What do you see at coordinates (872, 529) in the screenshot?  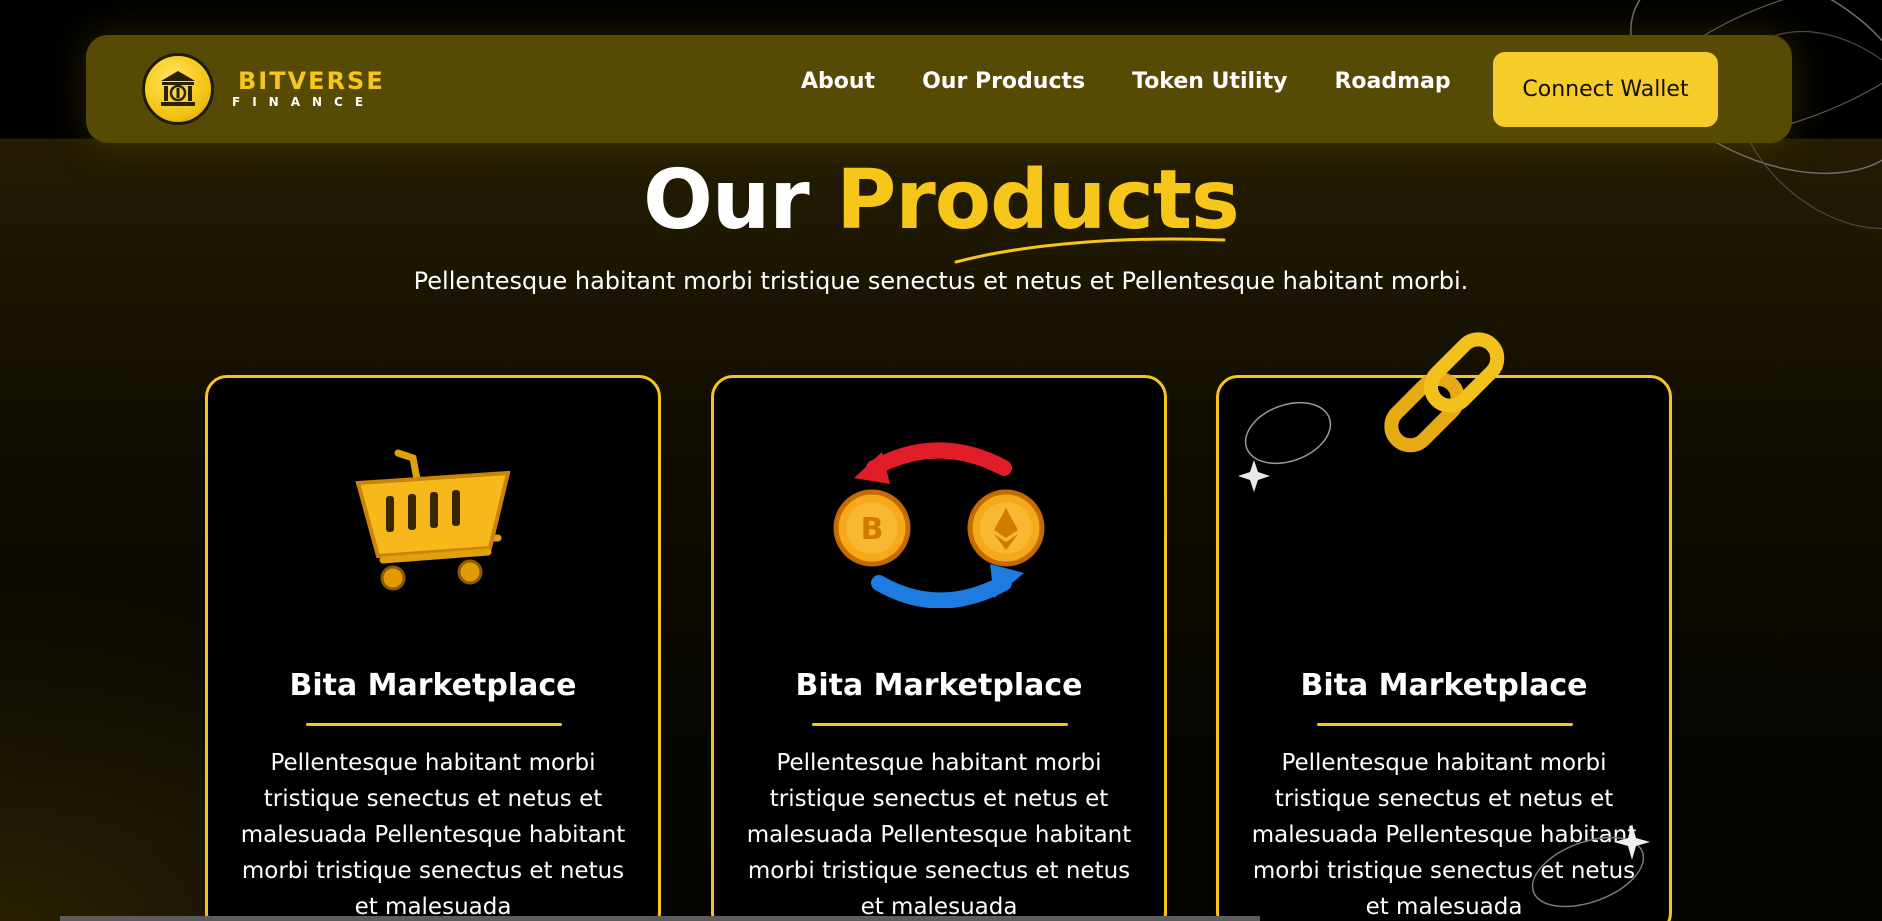 I see `svg-text: B` at bounding box center [872, 529].